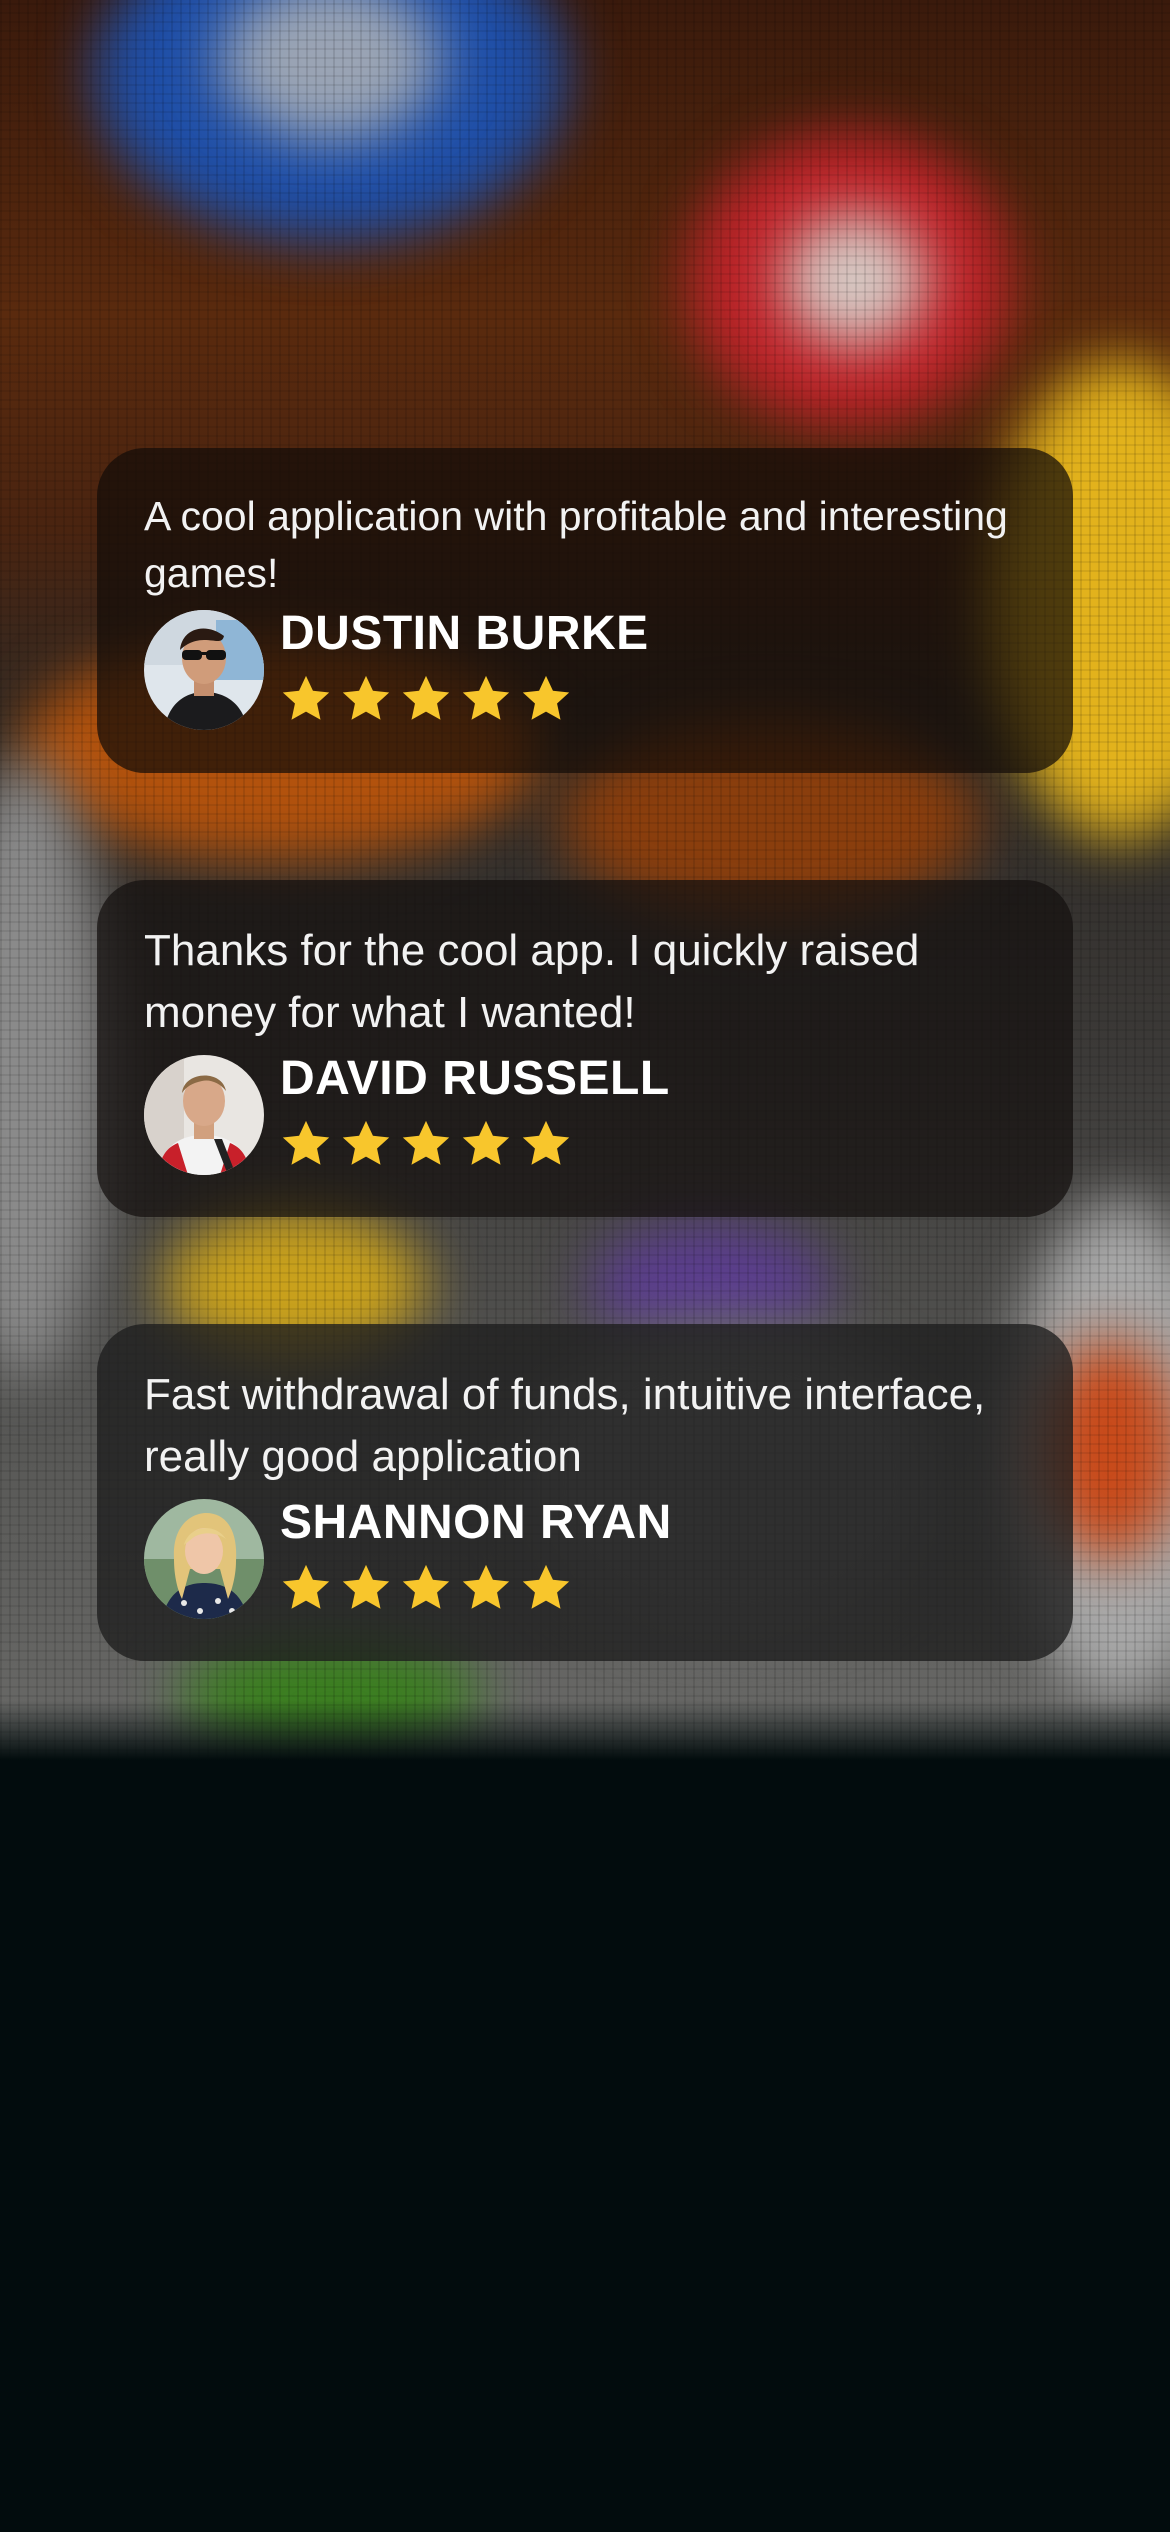 The width and height of the screenshot is (1170, 2532). Describe the element at coordinates (464, 633) in the screenshot. I see `author-name: DUSTIN BURKE` at that location.